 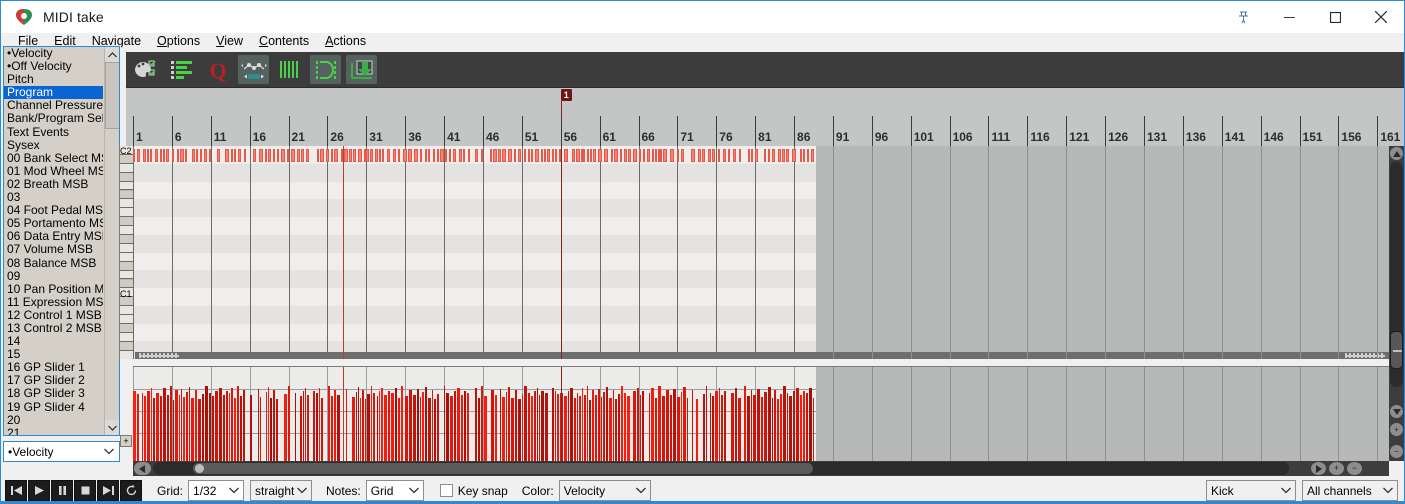 I want to click on menu-item-view: View, so click(x=229, y=40).